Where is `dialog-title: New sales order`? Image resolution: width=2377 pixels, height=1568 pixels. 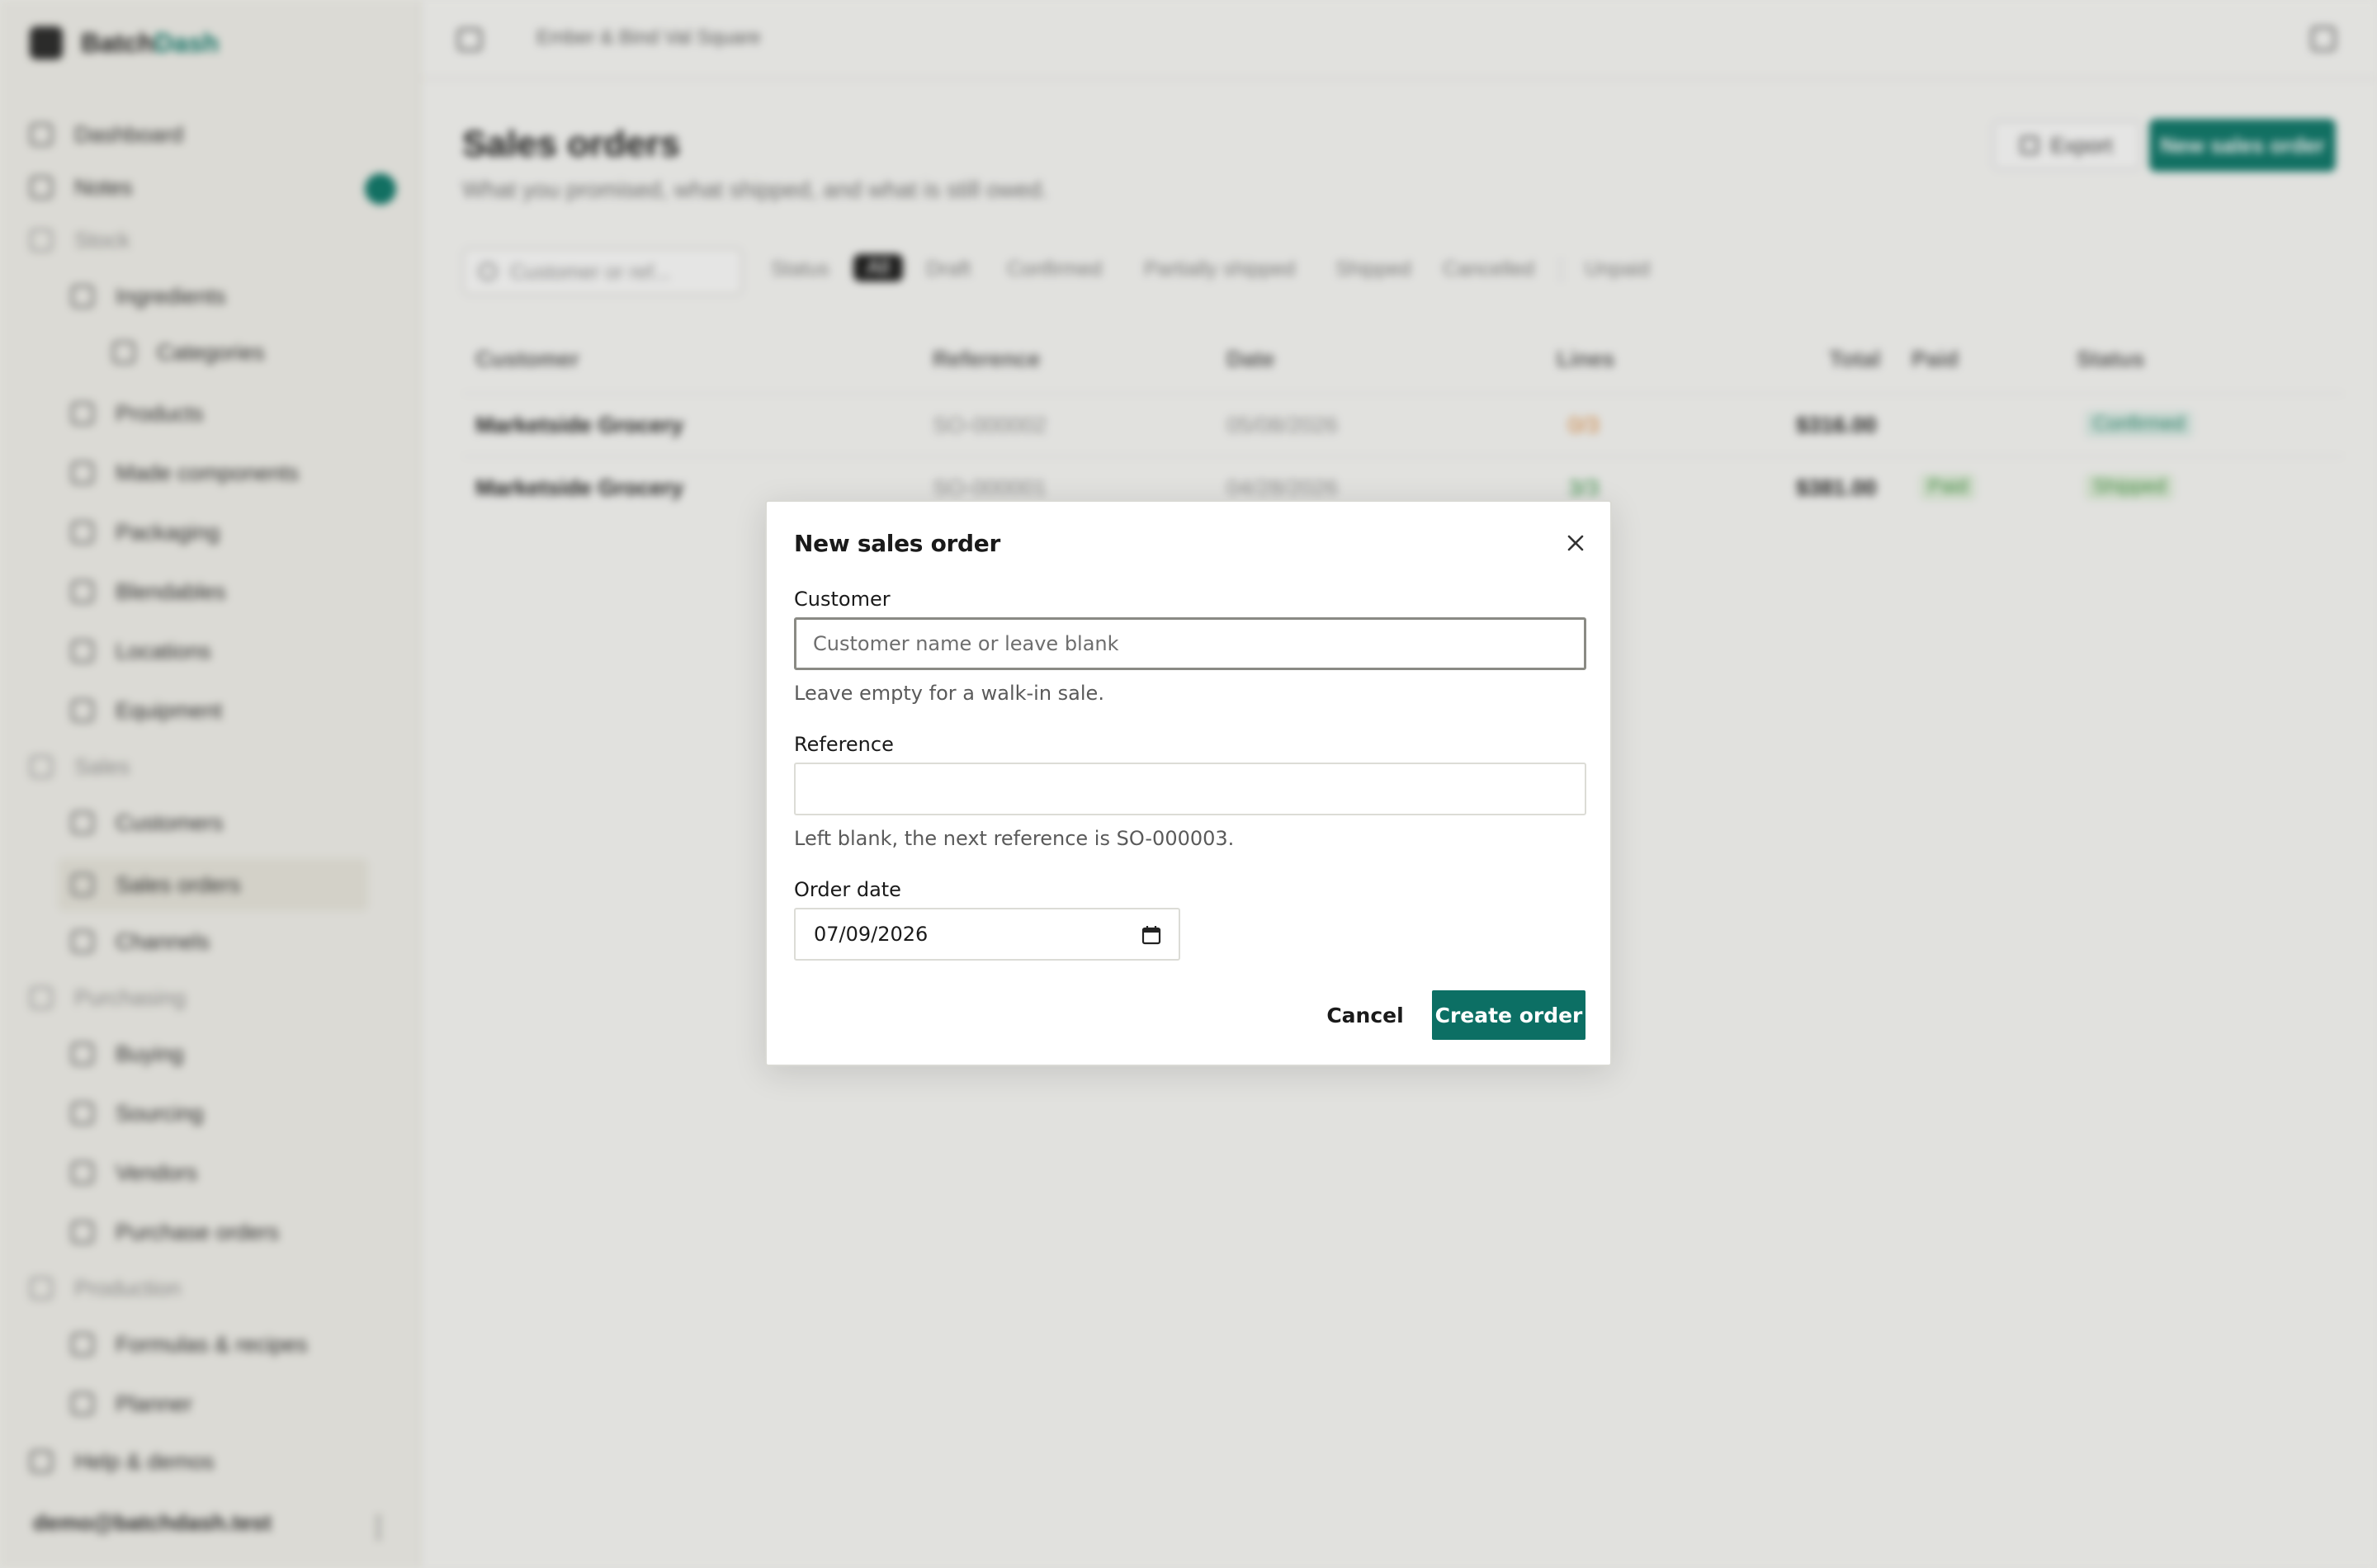
dialog-title: New sales order is located at coordinates (897, 543).